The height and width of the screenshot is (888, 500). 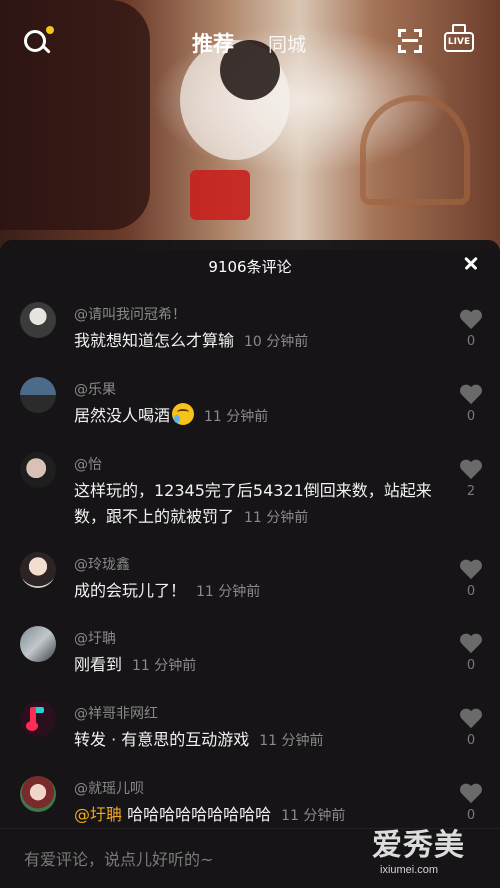 What do you see at coordinates (109, 788) in the screenshot?
I see `comment-username: @就瑶儿呗` at bounding box center [109, 788].